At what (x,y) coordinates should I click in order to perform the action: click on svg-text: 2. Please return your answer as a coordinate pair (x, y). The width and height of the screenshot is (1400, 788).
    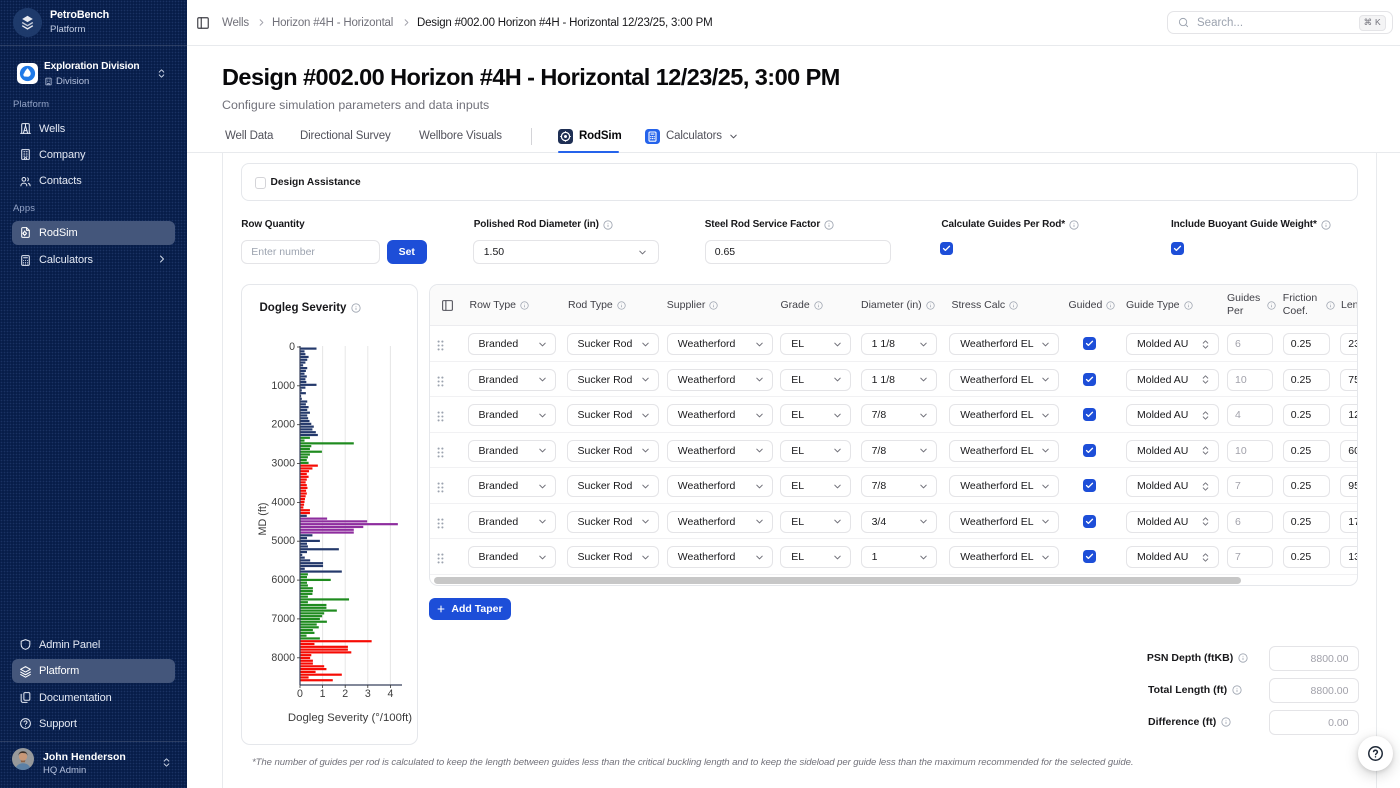
    Looking at the image, I should click on (345, 694).